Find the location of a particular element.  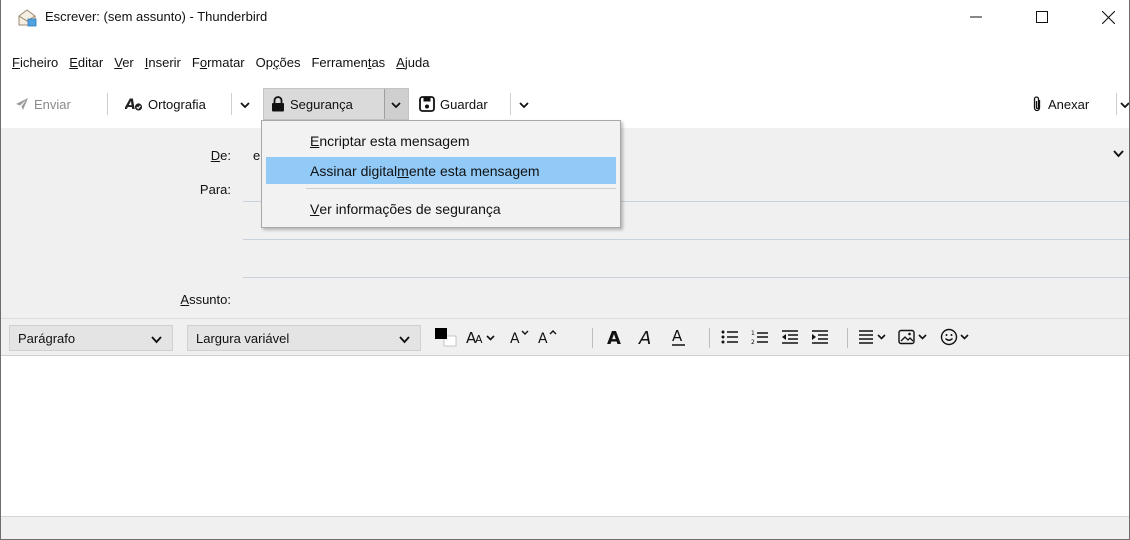

align-icon is located at coordinates (874, 338).